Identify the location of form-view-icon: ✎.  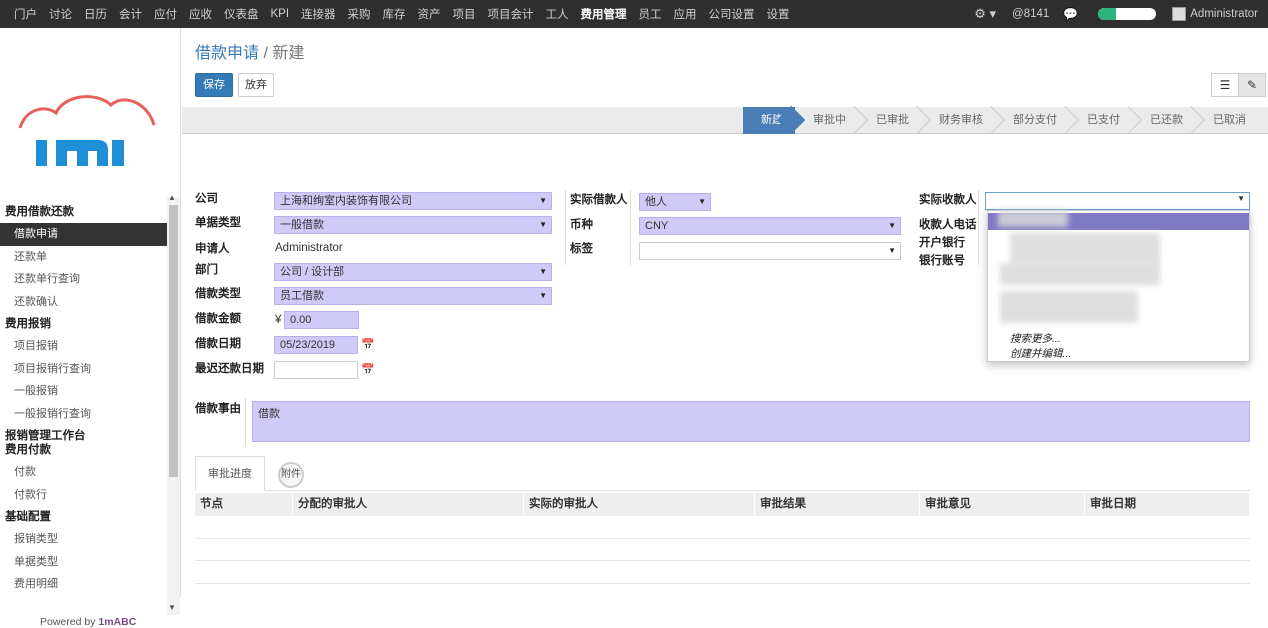
(1252, 85).